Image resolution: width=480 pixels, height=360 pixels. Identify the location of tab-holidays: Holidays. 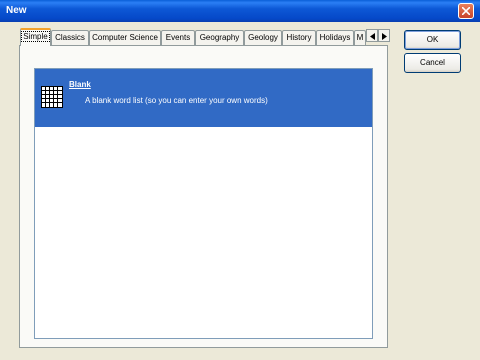
(335, 37).